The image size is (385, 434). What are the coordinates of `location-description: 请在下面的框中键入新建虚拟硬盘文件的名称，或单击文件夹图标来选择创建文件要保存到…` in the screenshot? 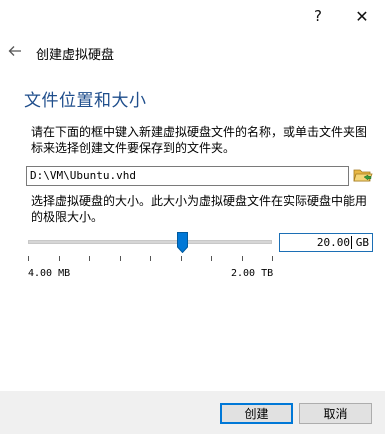 It's located at (199, 140).